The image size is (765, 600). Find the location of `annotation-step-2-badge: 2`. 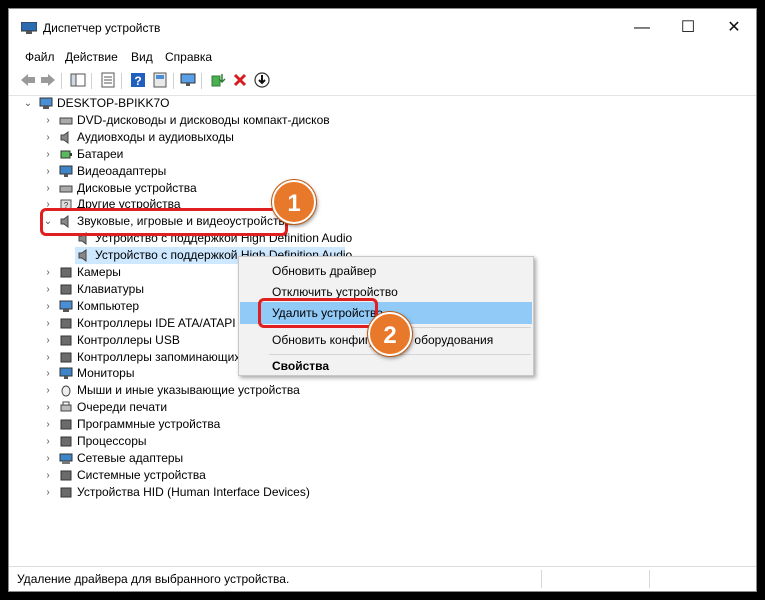

annotation-step-2-badge: 2 is located at coordinates (390, 334).